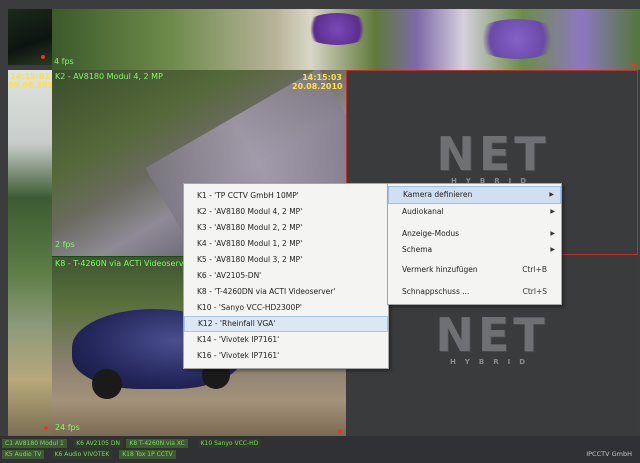 The width and height of the screenshot is (640, 463). I want to click on camera-menu-item: K1 - 'TP CCTV GmbH 10MP', so click(286, 196).